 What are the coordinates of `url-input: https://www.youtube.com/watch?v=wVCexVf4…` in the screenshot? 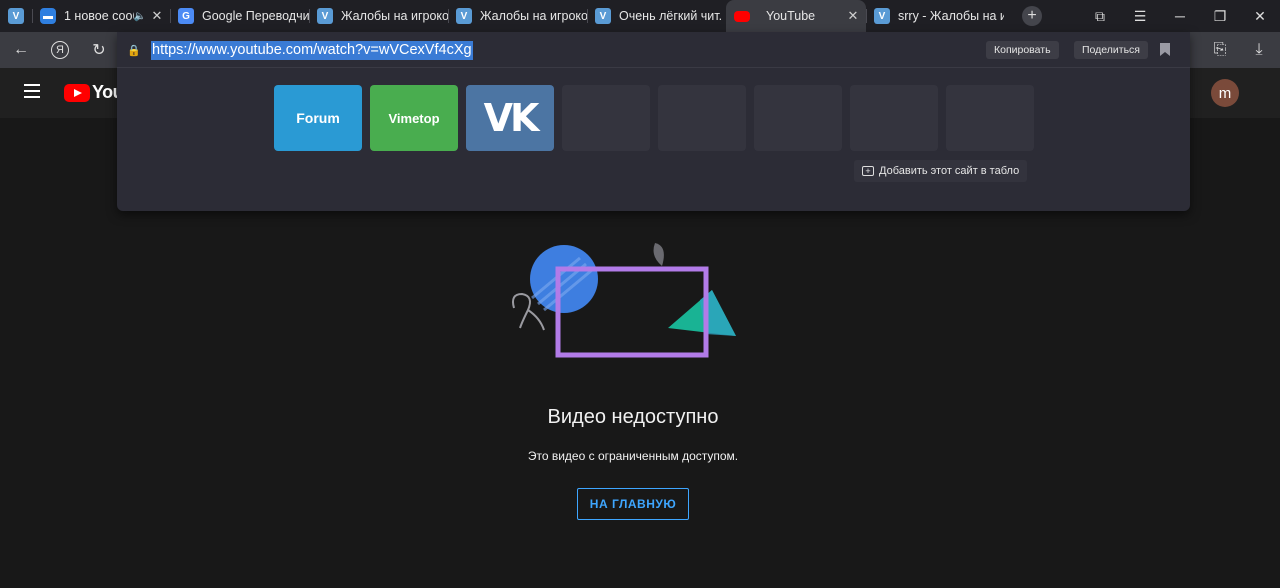 It's located at (312, 50).